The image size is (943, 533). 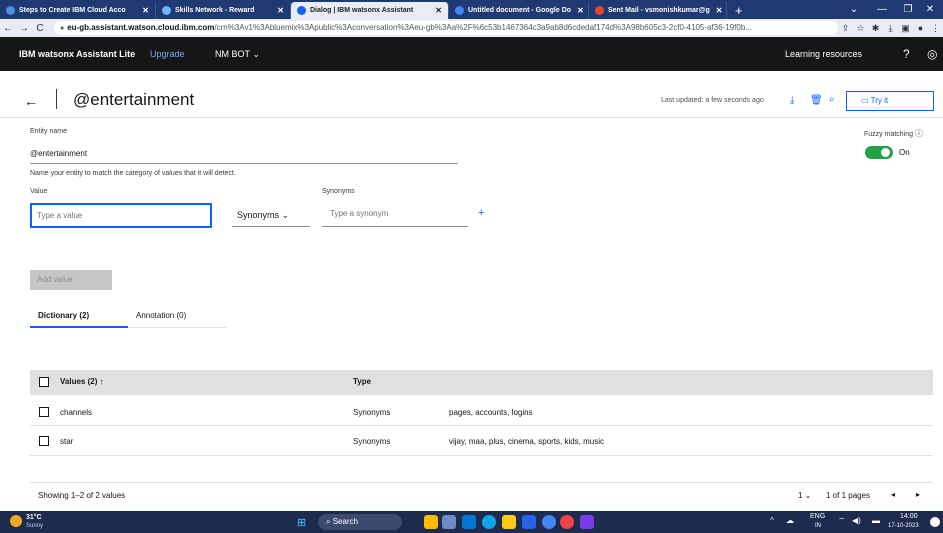 What do you see at coordinates (935, 522) in the screenshot?
I see `notification-icon` at bounding box center [935, 522].